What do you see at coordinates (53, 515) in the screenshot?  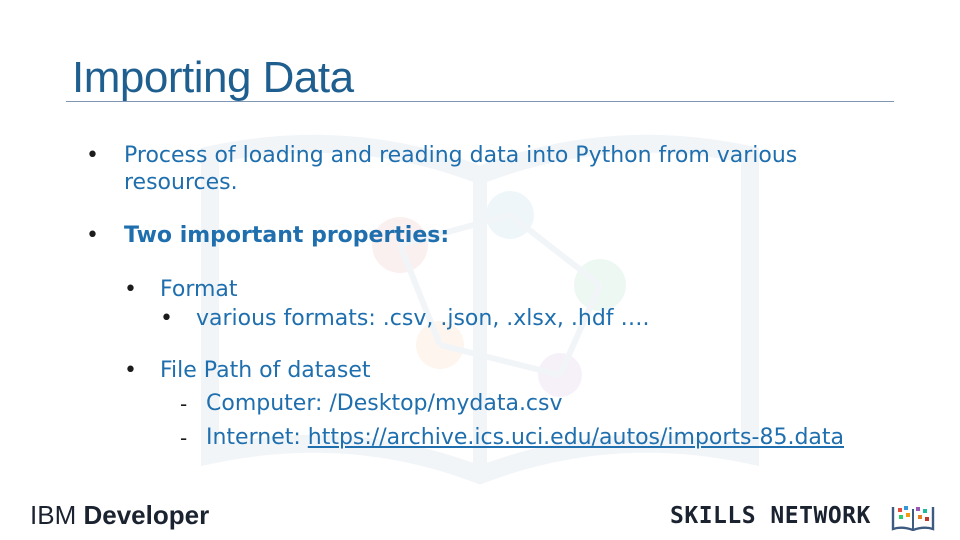 I see `ibm-label: IBM` at bounding box center [53, 515].